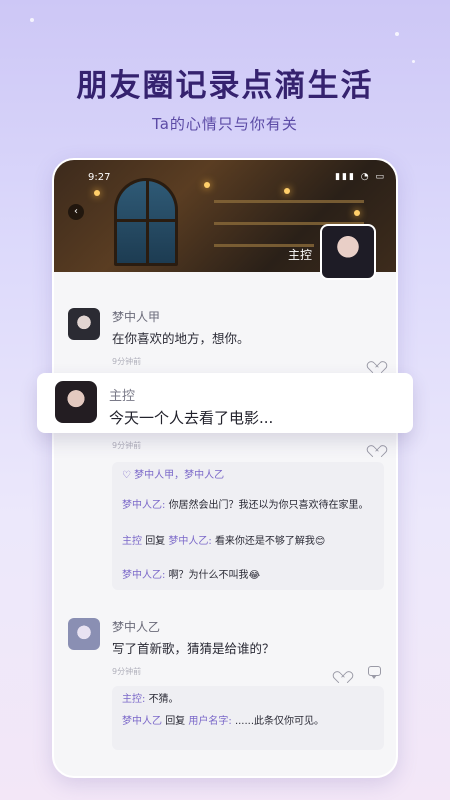 Image resolution: width=450 pixels, height=800 pixels. Describe the element at coordinates (132, 541) in the screenshot. I see `reply-author: 主控` at that location.